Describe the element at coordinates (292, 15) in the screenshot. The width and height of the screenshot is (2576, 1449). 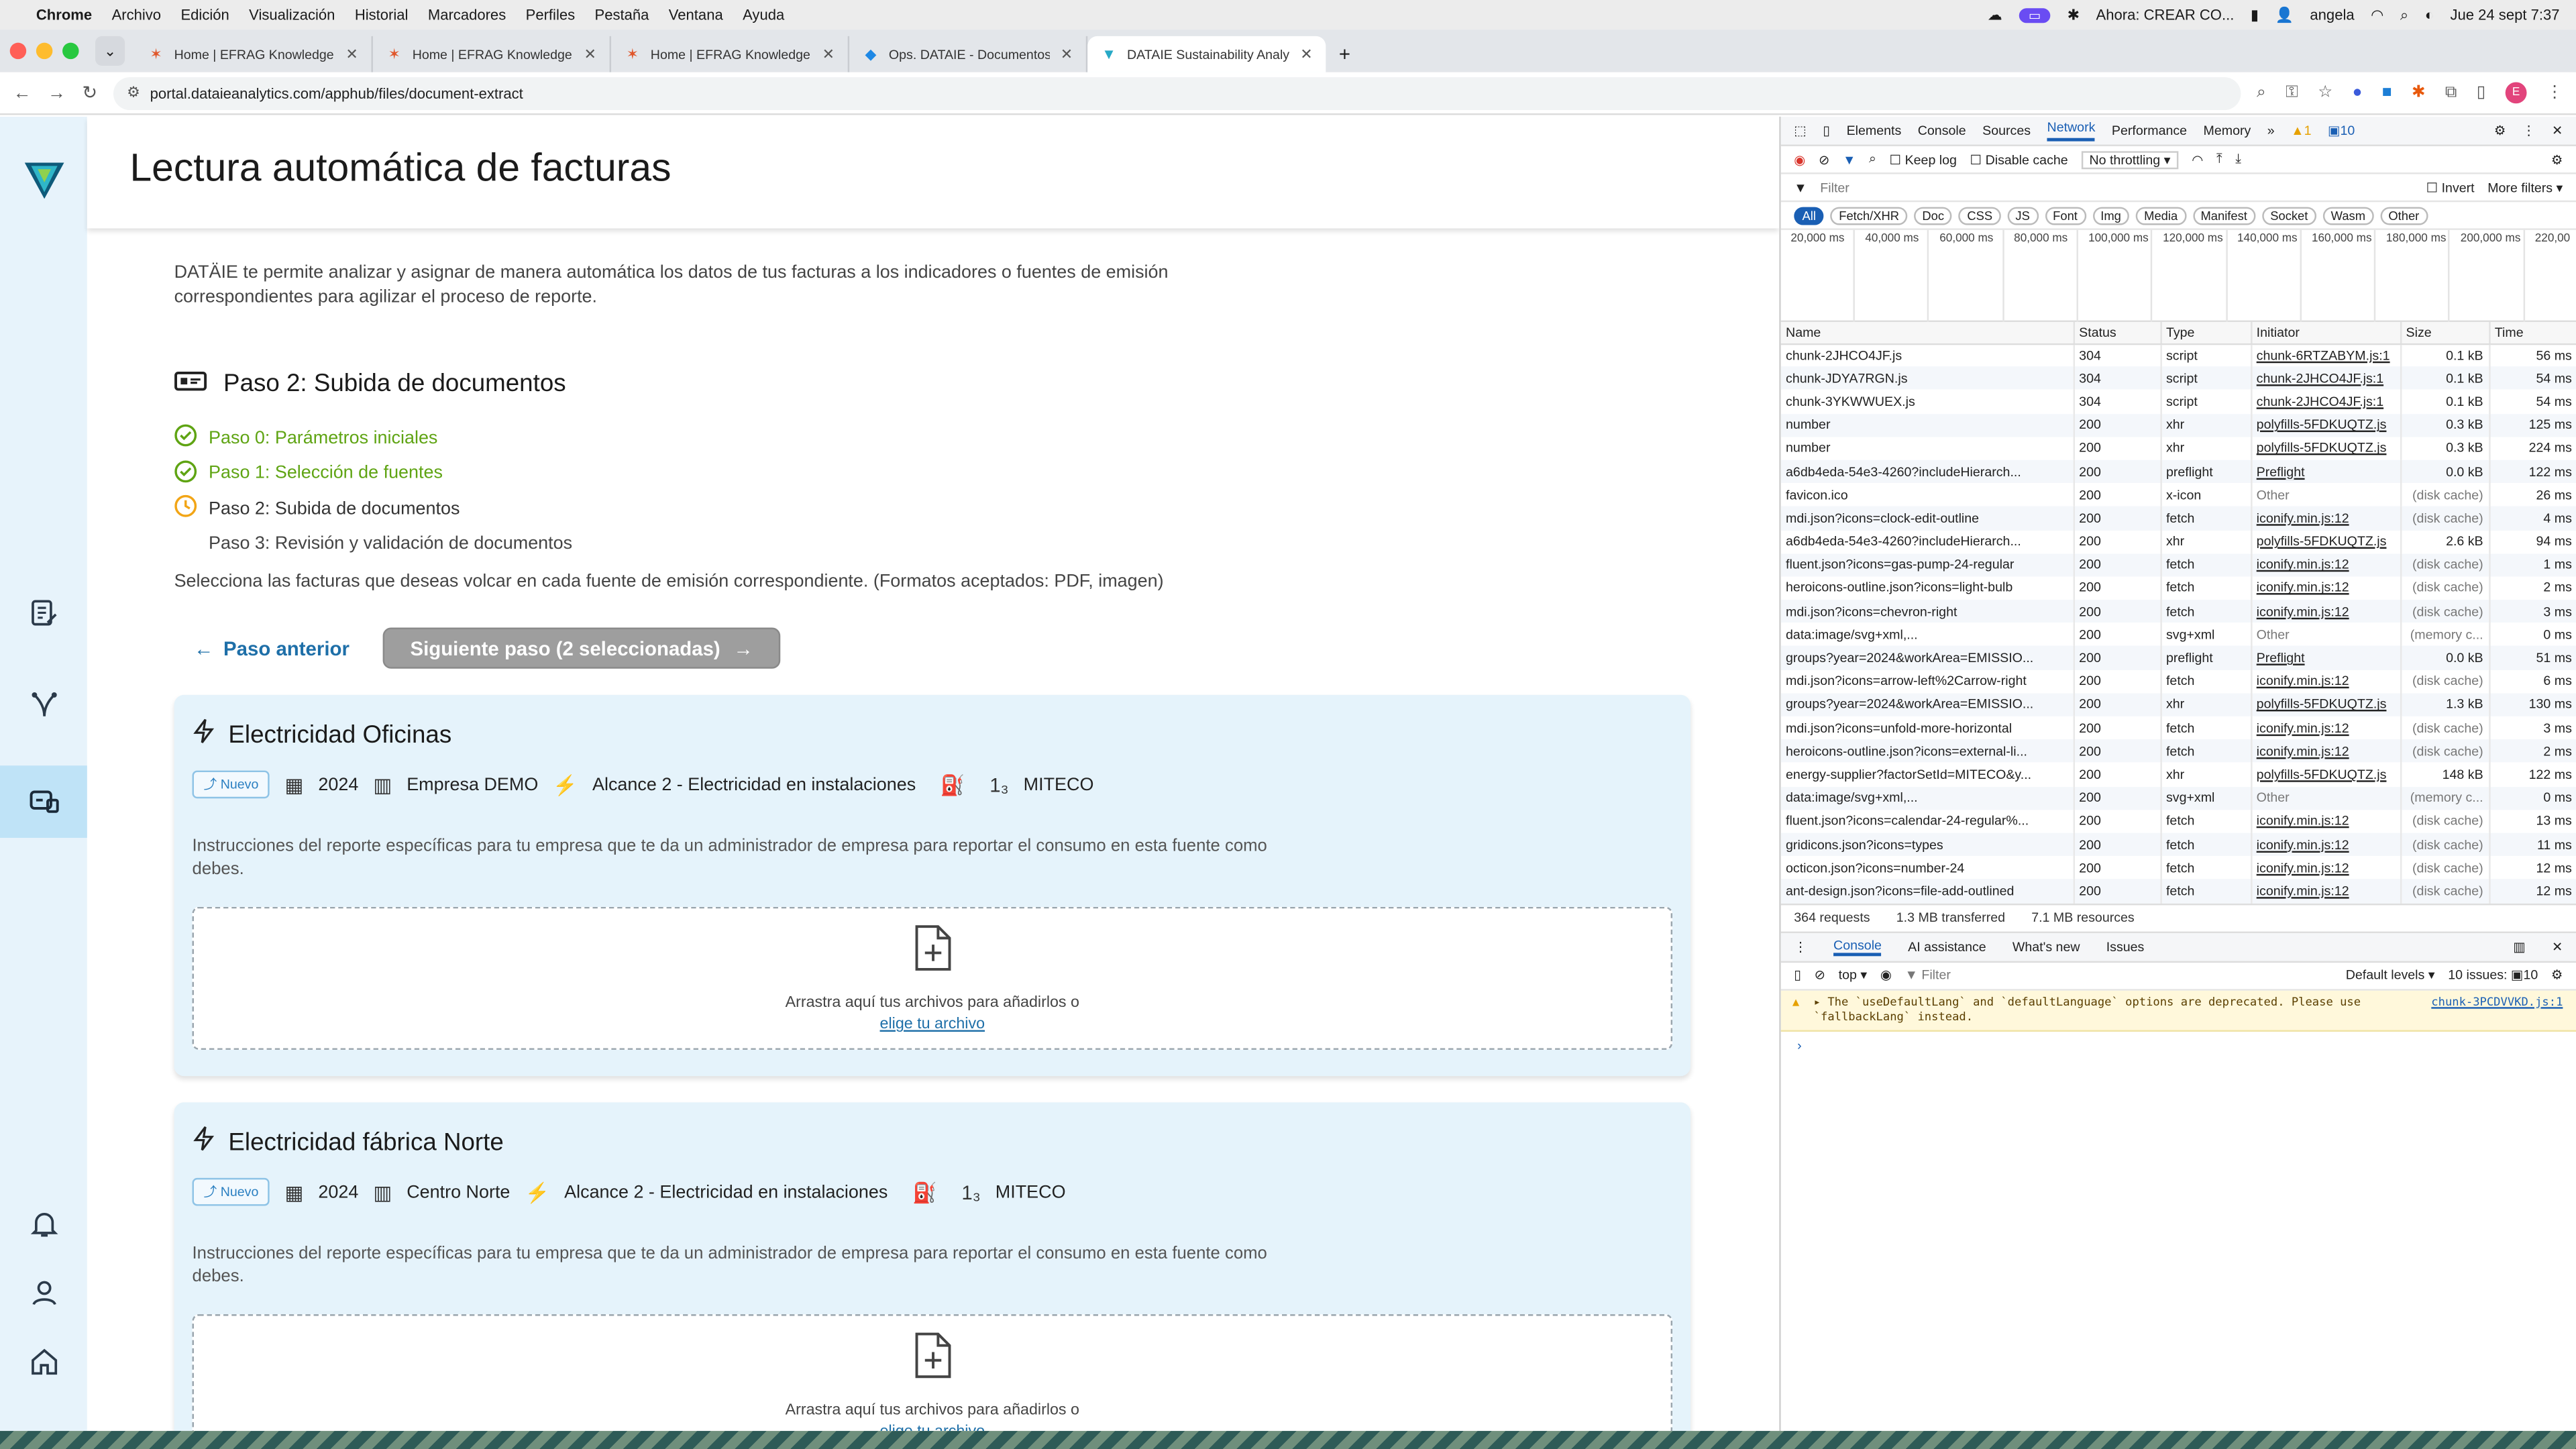
I see `menu-visualizacion: Visualización` at that location.